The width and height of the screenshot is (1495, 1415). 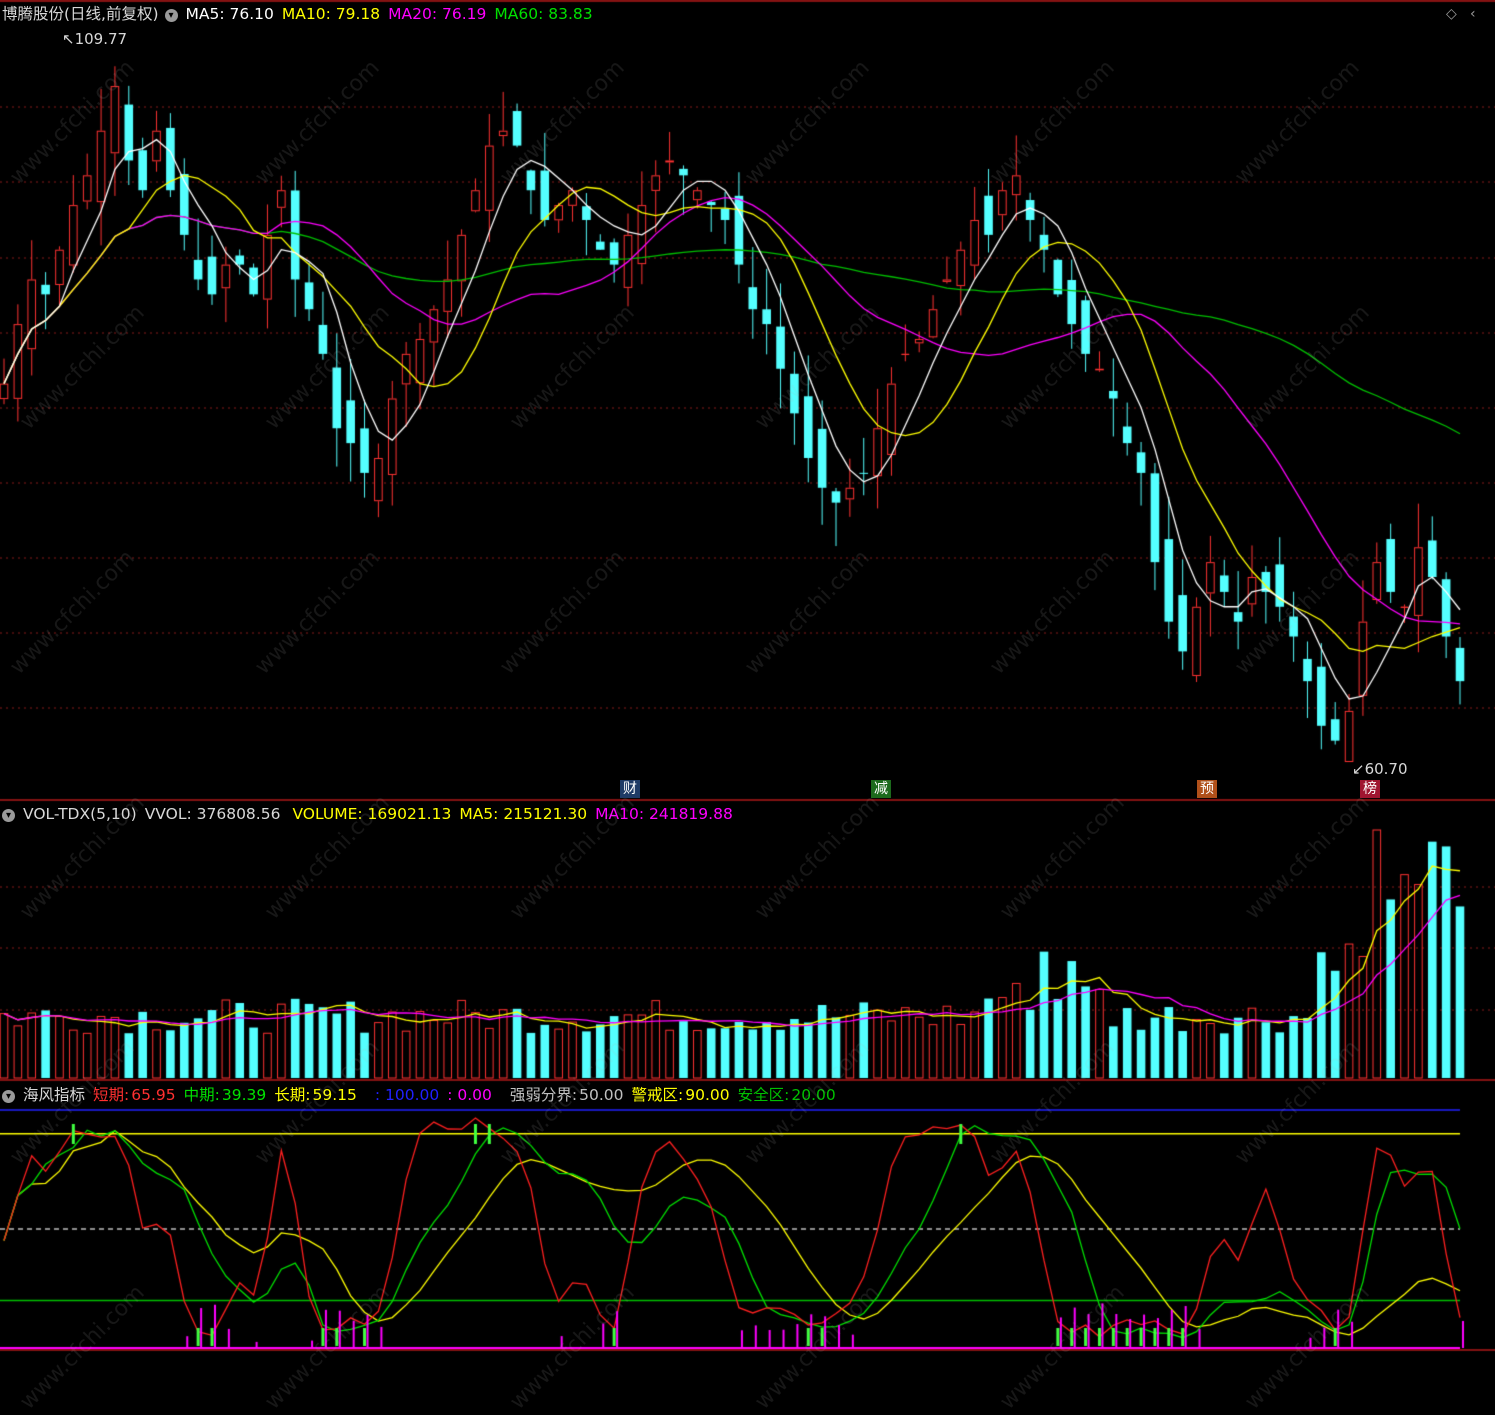 I want to click on diamond-icon: ◇, so click(x=1451, y=14).